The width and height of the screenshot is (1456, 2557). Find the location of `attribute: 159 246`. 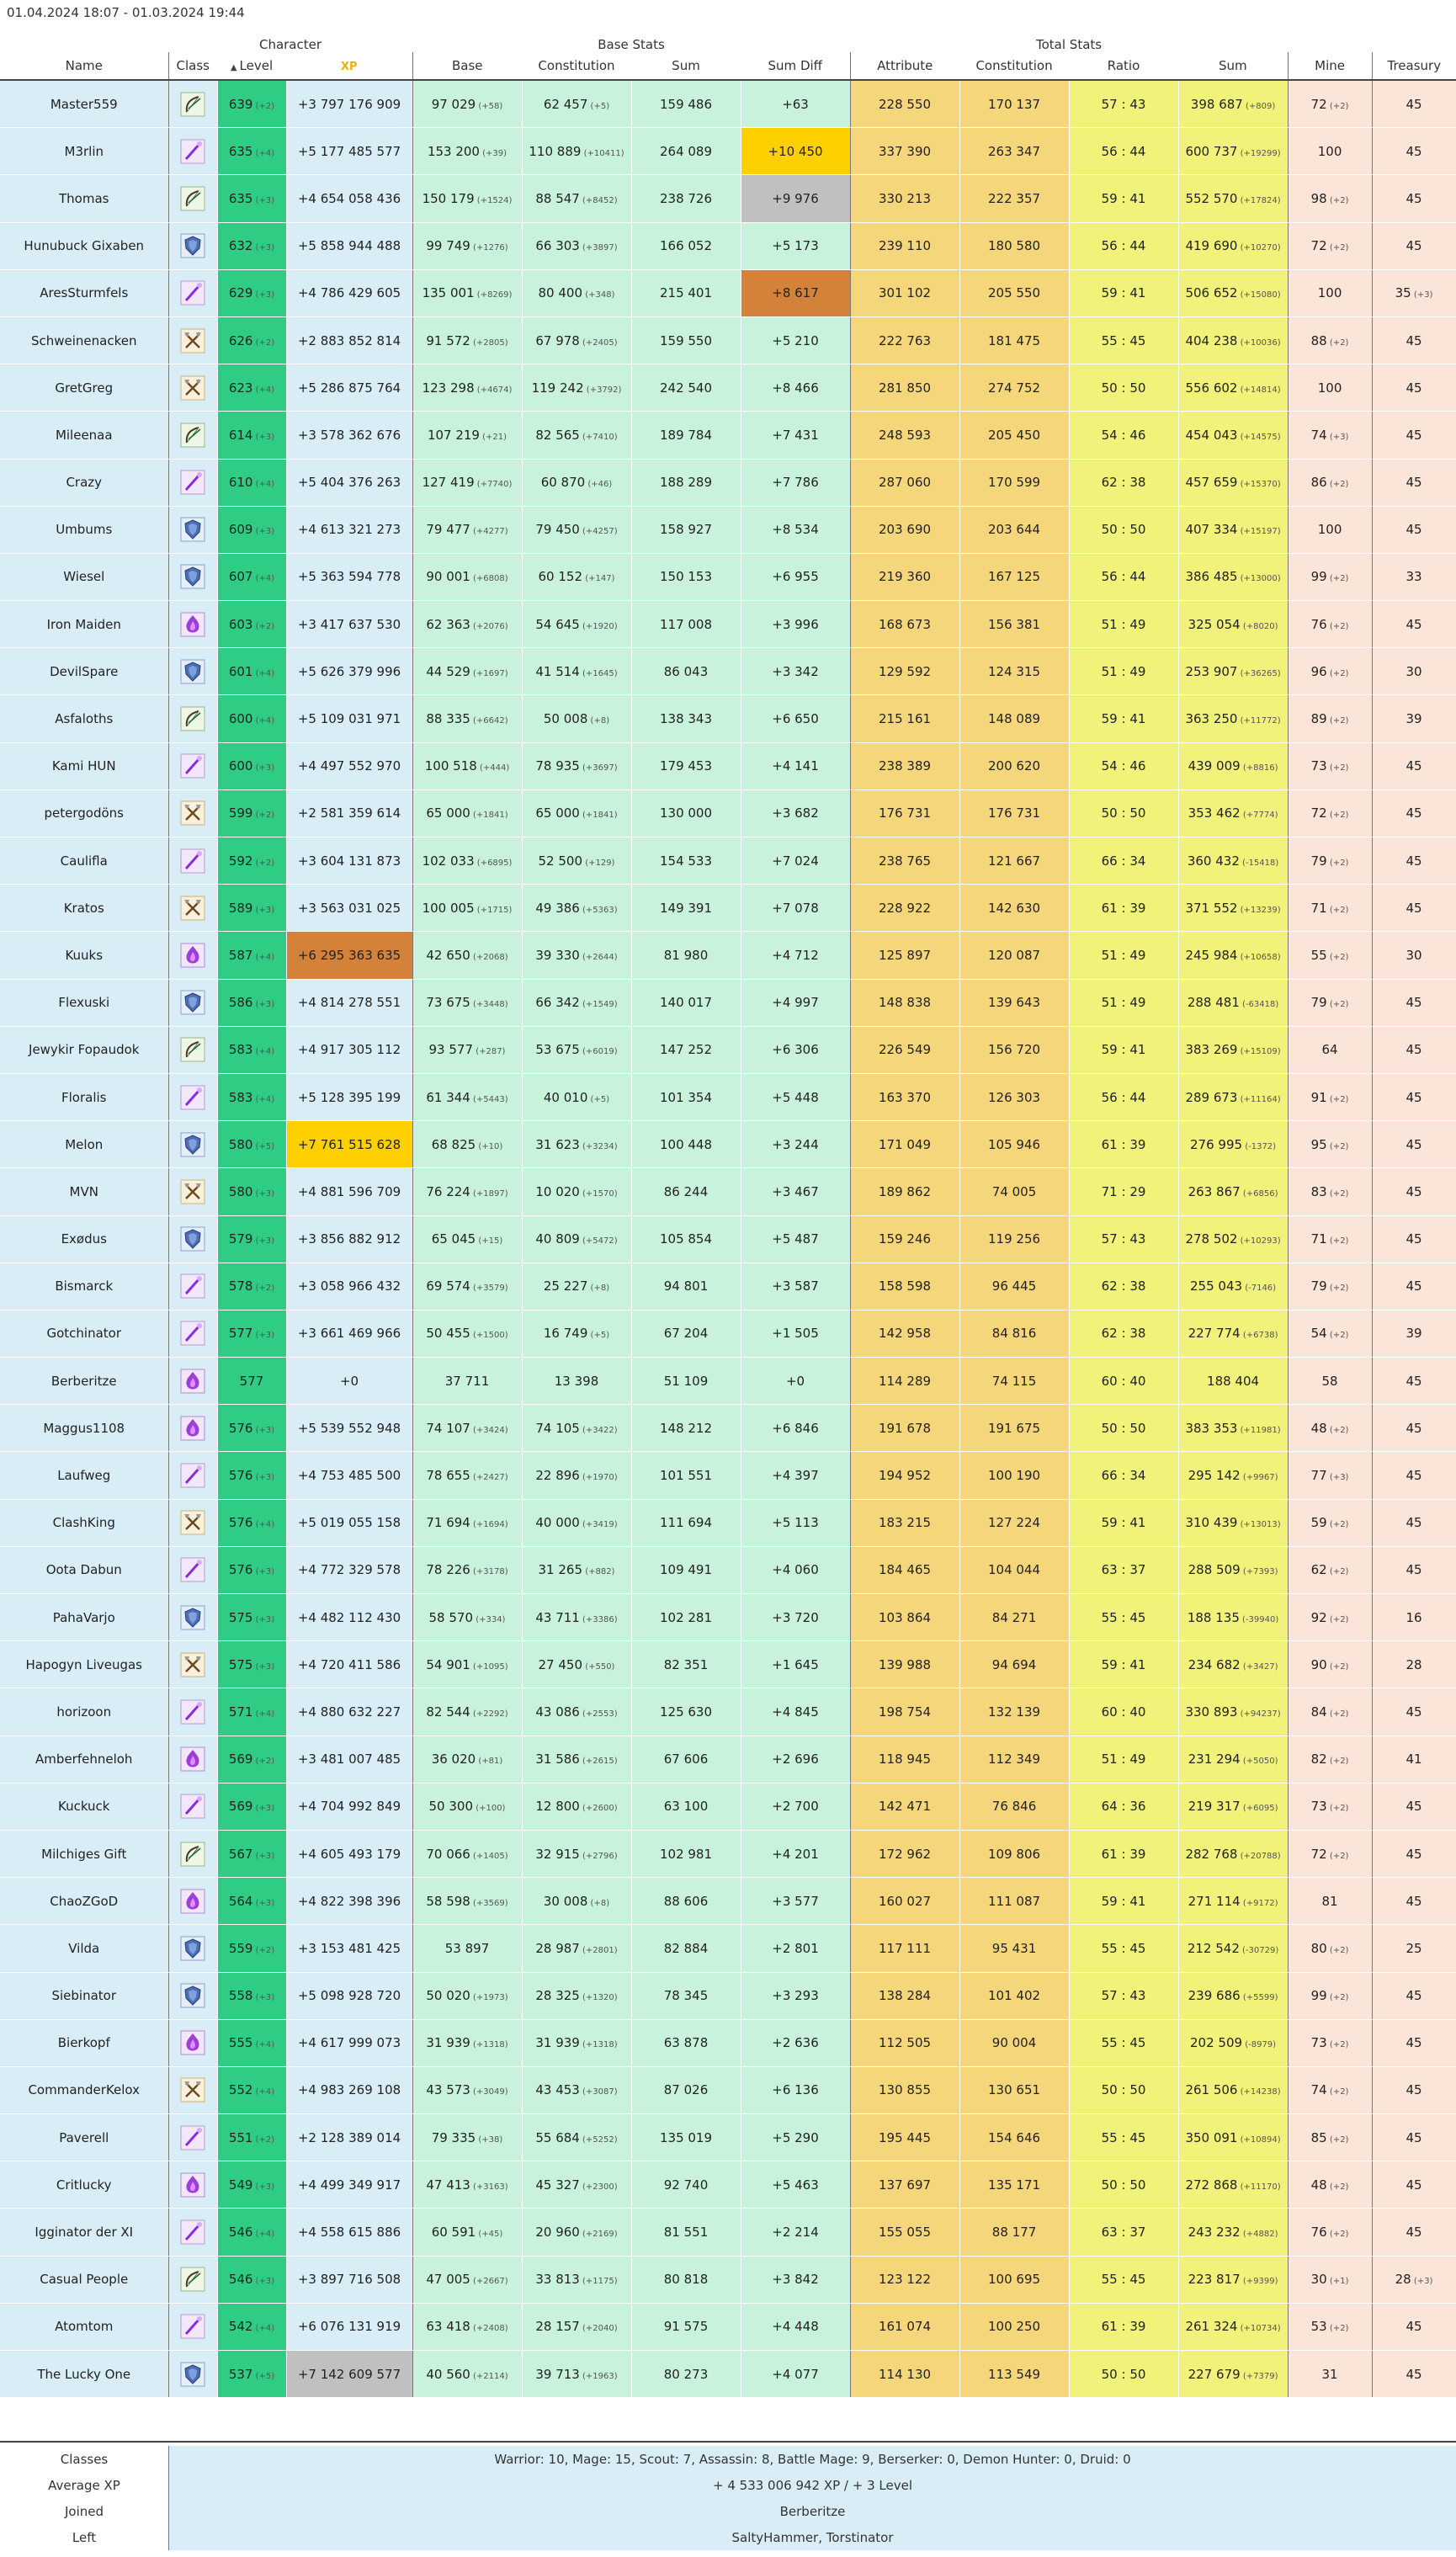

attribute: 159 246 is located at coordinates (905, 1239).